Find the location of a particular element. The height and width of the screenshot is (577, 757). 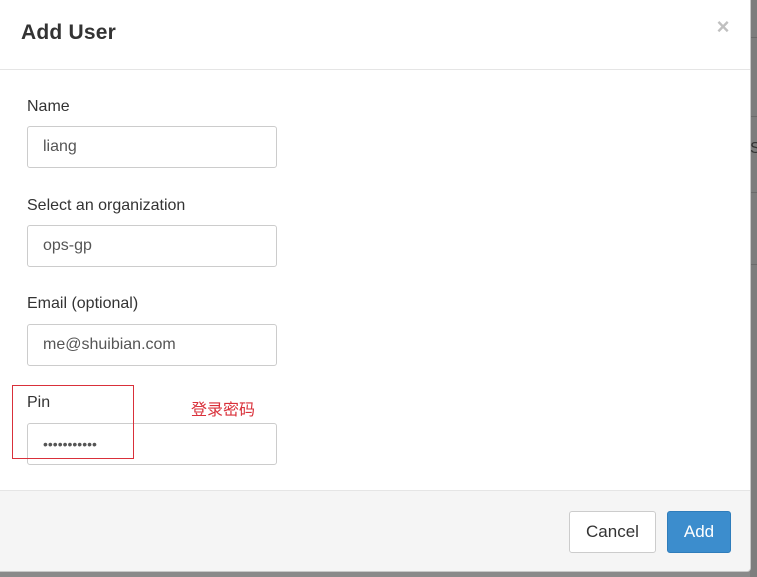

page-backdrop is located at coordinates (753, 288).